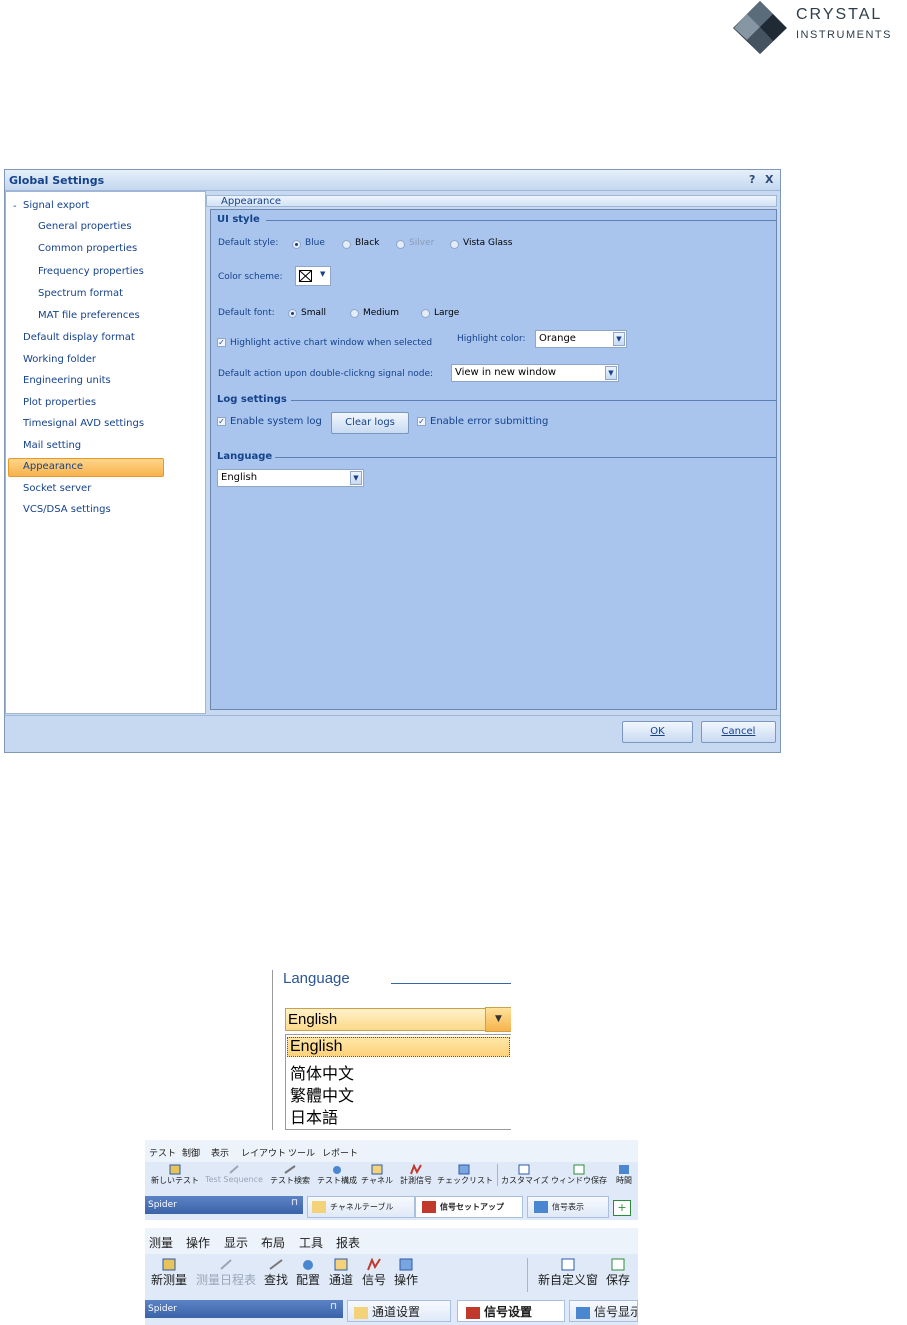  I want to click on spider-panel-header: Spider, so click(244, 1309).